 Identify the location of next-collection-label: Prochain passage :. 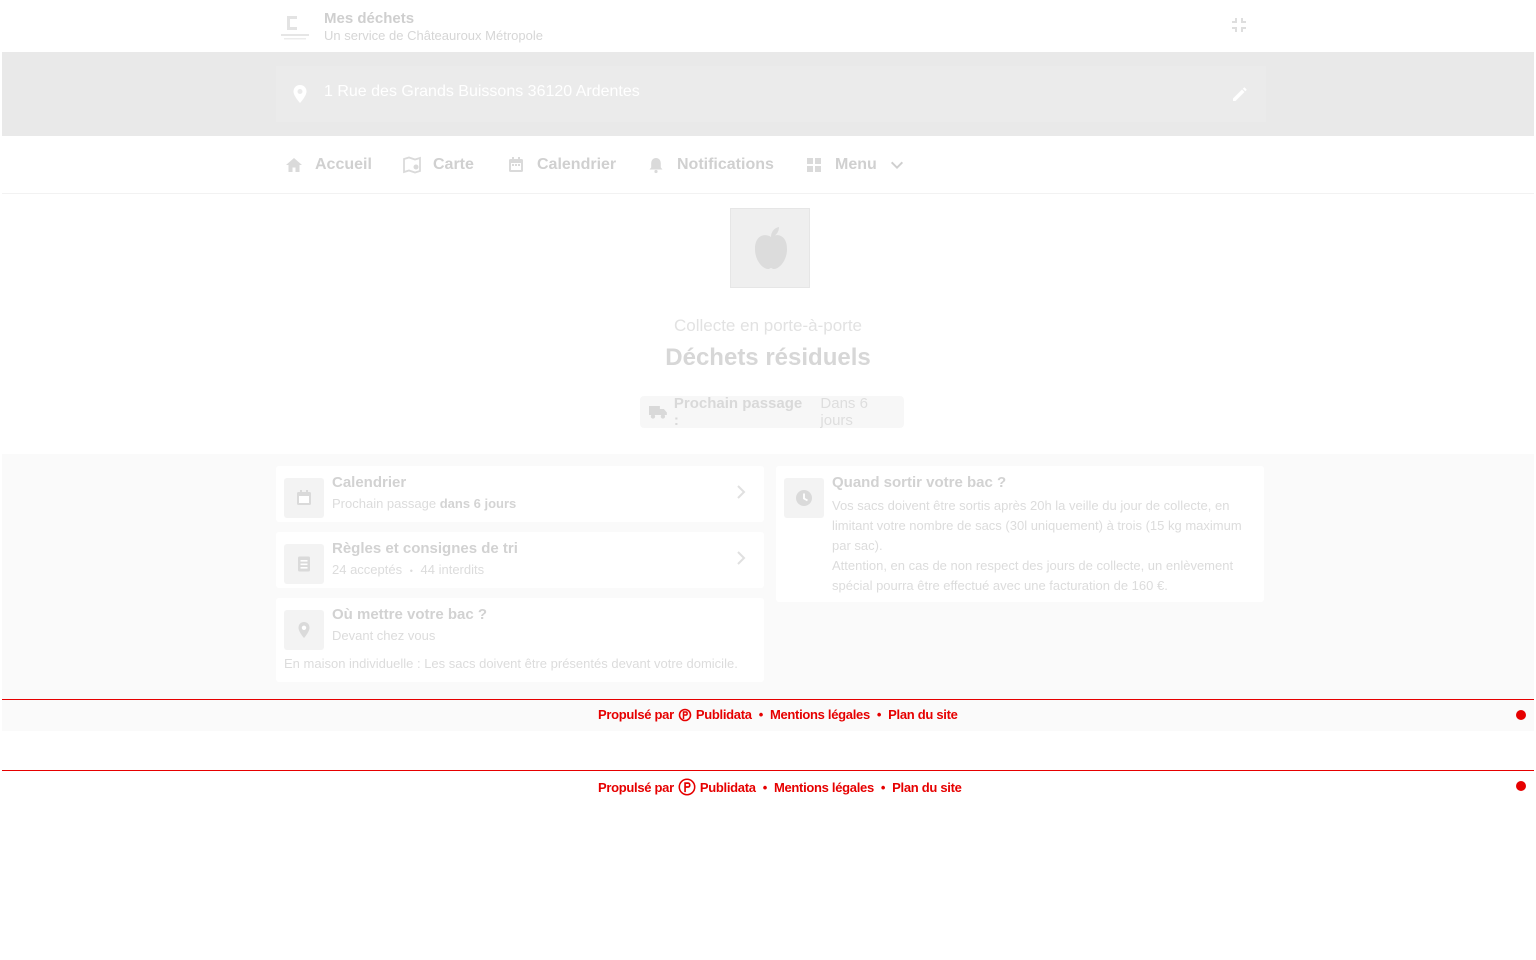
(738, 412).